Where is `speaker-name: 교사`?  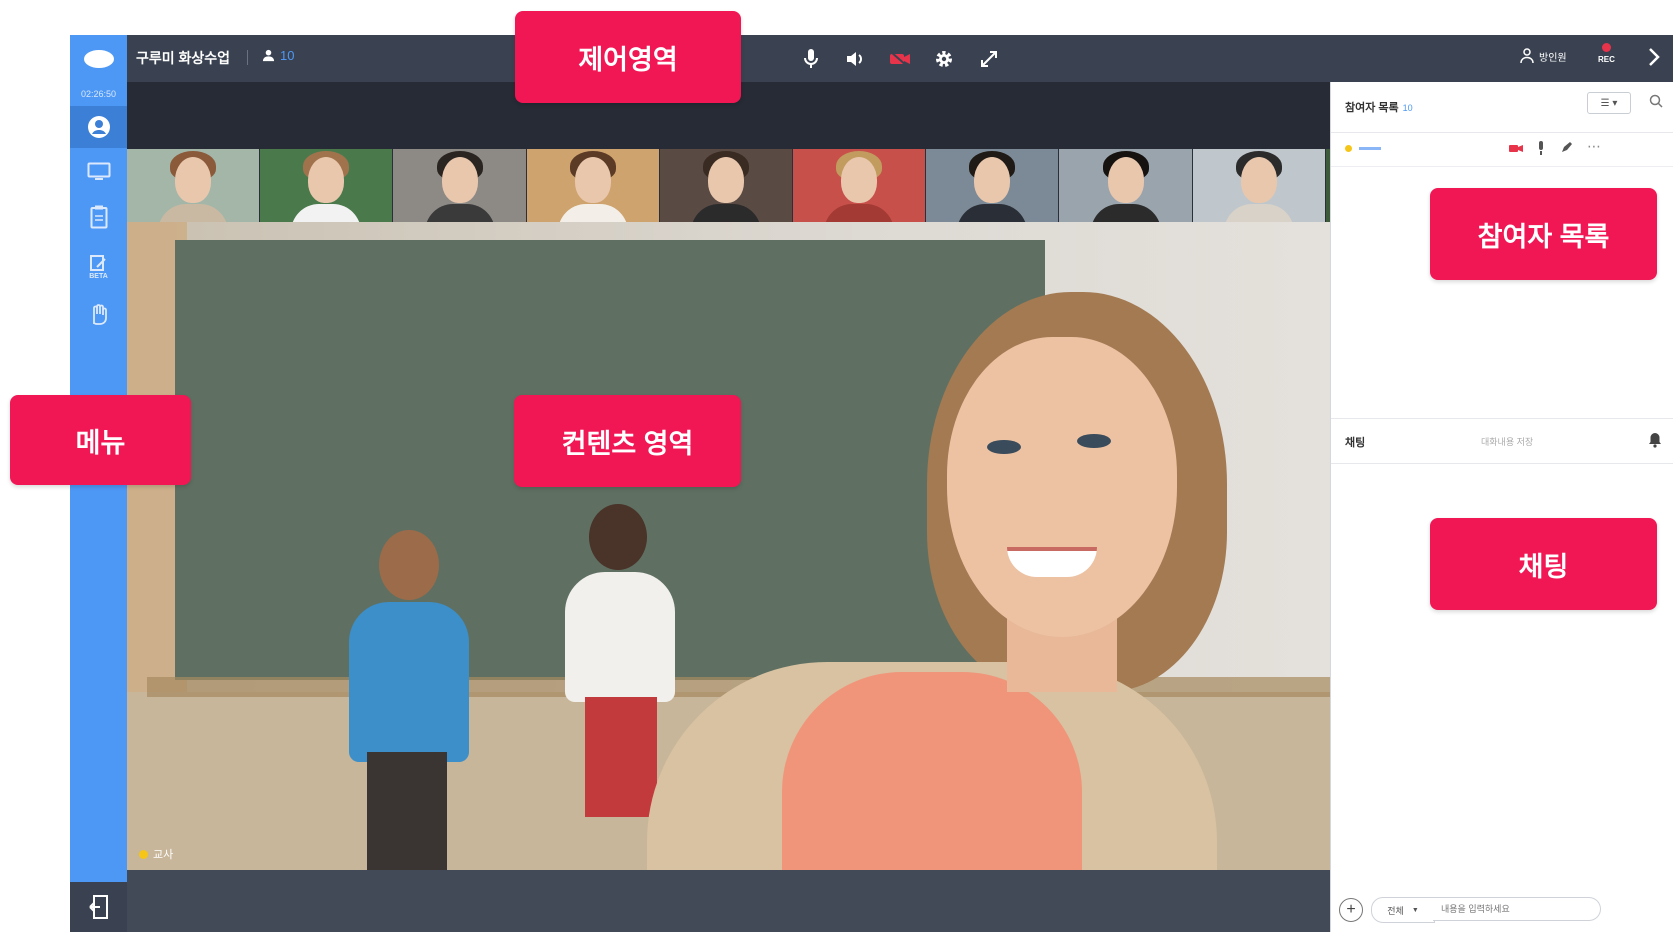 speaker-name: 교사 is located at coordinates (163, 855).